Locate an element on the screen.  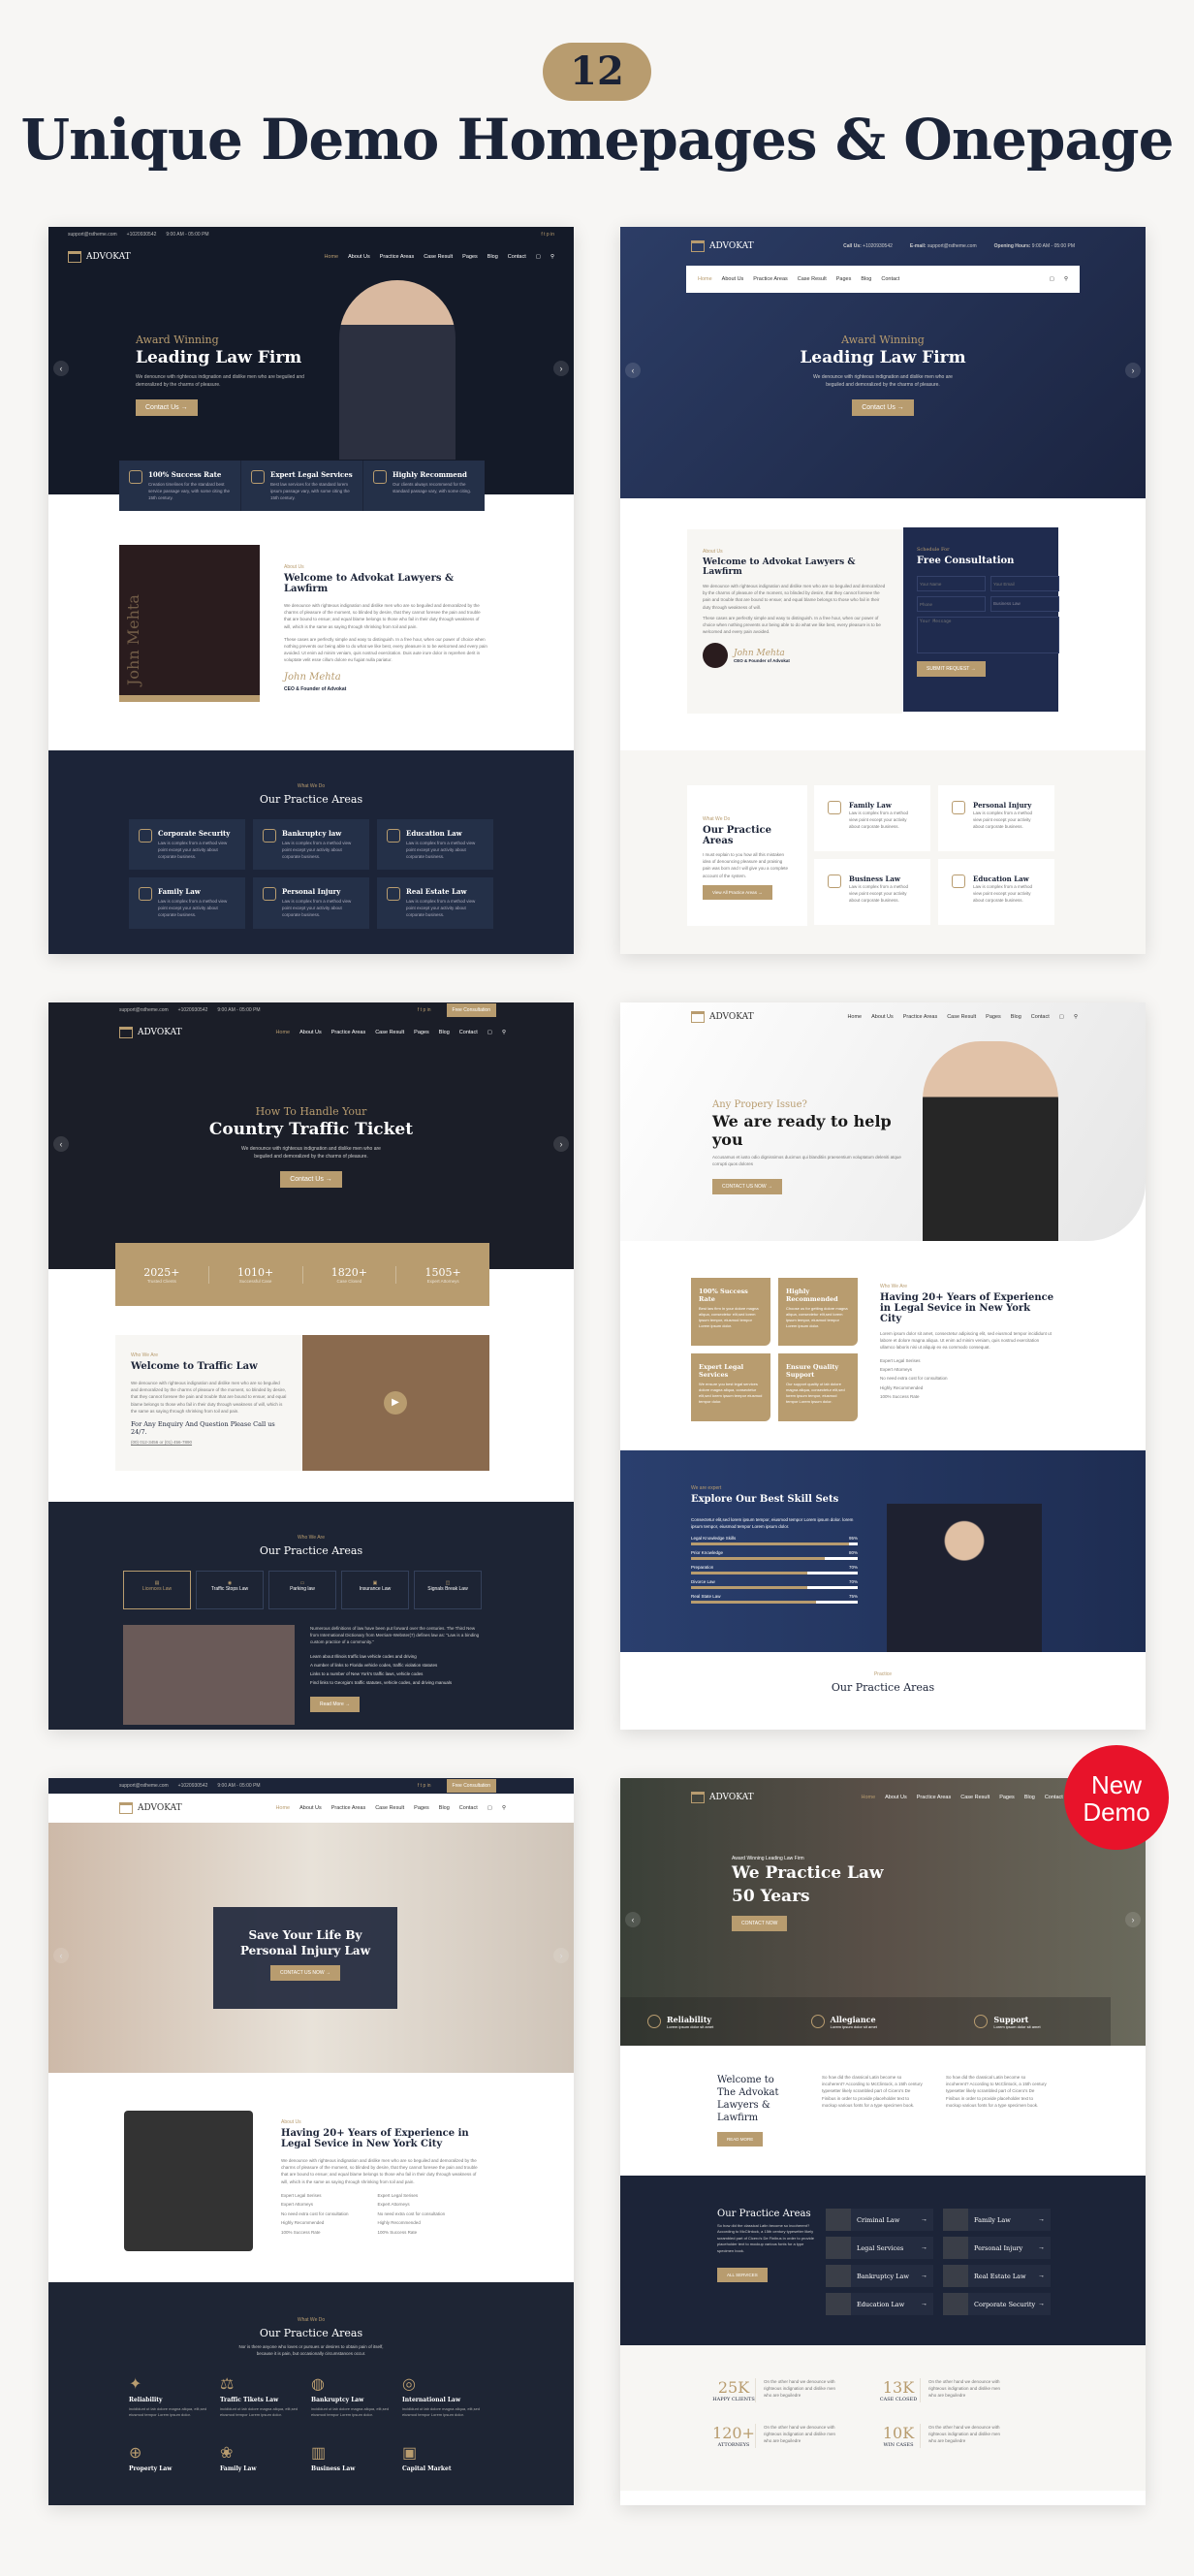
play-video-button: ▶ is located at coordinates (395, 1403).